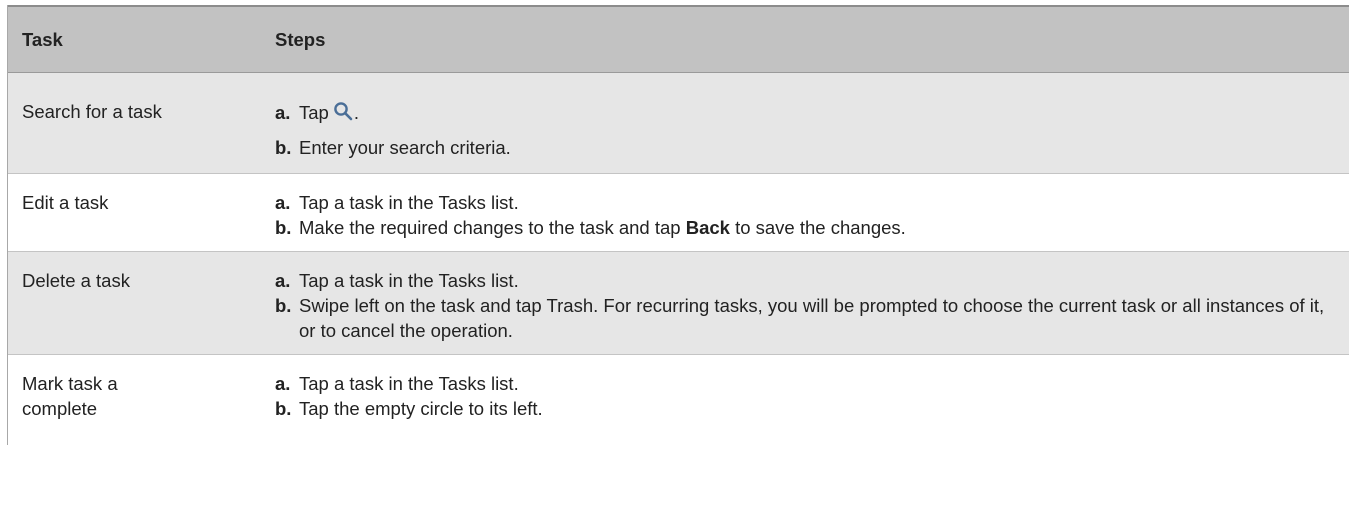  What do you see at coordinates (707, 227) in the screenshot?
I see `back-label: Back` at bounding box center [707, 227].